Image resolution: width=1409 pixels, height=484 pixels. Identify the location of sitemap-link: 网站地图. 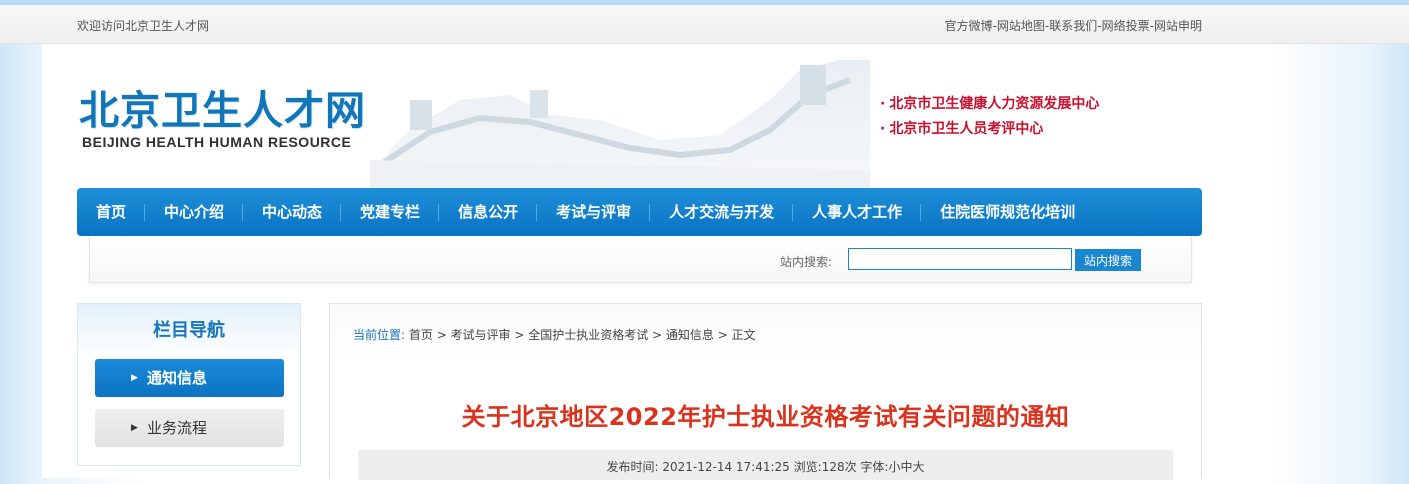
(1021, 26).